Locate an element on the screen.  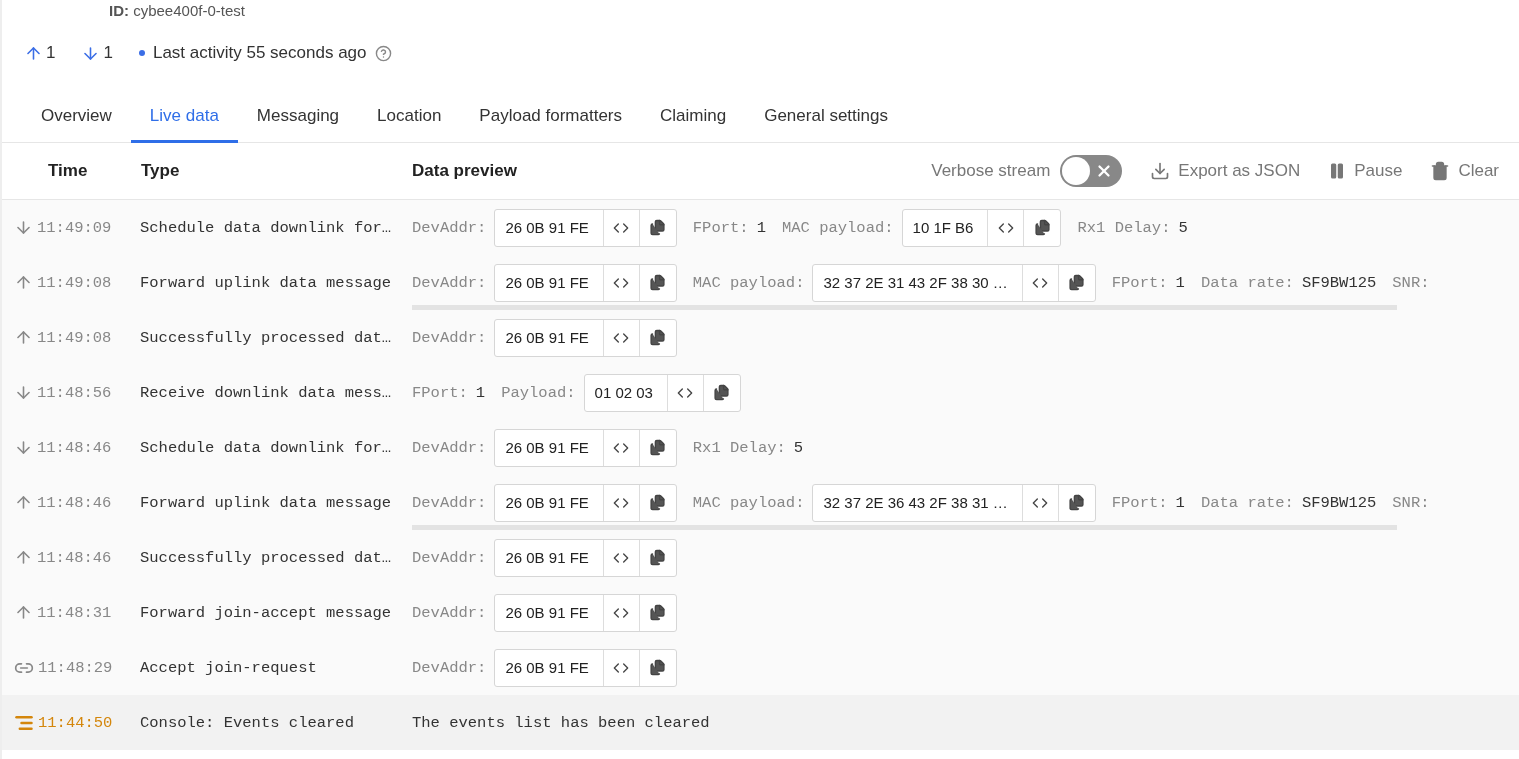
status-dot is located at coordinates (141, 53).